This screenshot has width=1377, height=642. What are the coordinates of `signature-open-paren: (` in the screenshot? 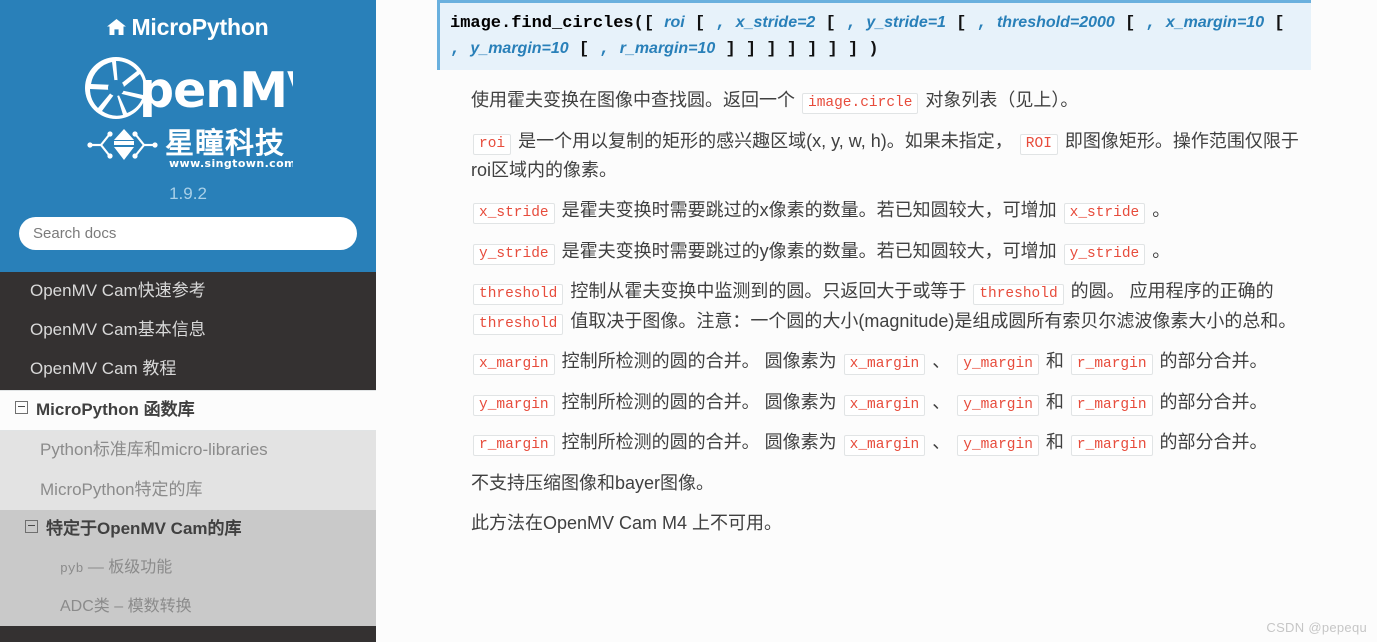 It's located at (638, 23).